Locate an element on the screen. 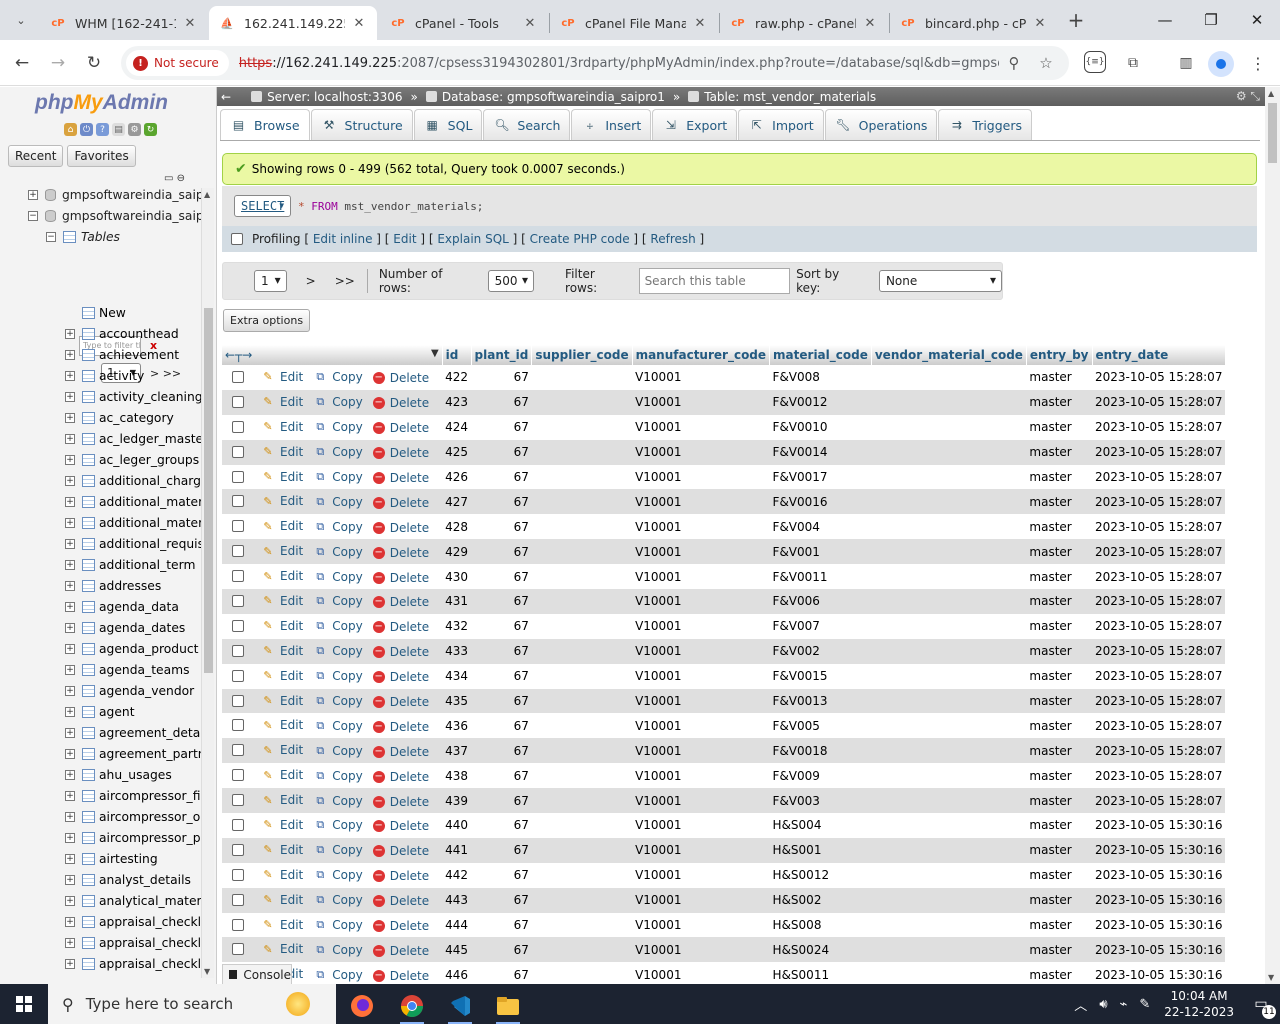 This screenshot has width=1280, height=1024. table-cell: F&V0010 is located at coordinates (820, 427).